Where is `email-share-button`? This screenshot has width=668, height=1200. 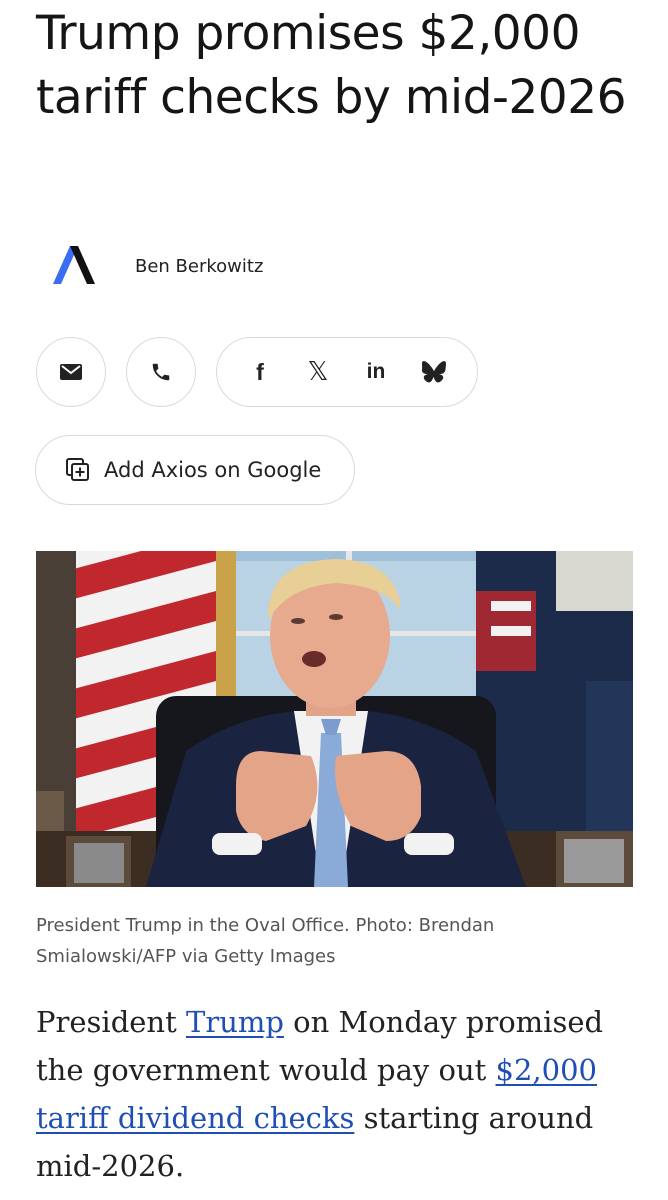
email-share-button is located at coordinates (71, 372).